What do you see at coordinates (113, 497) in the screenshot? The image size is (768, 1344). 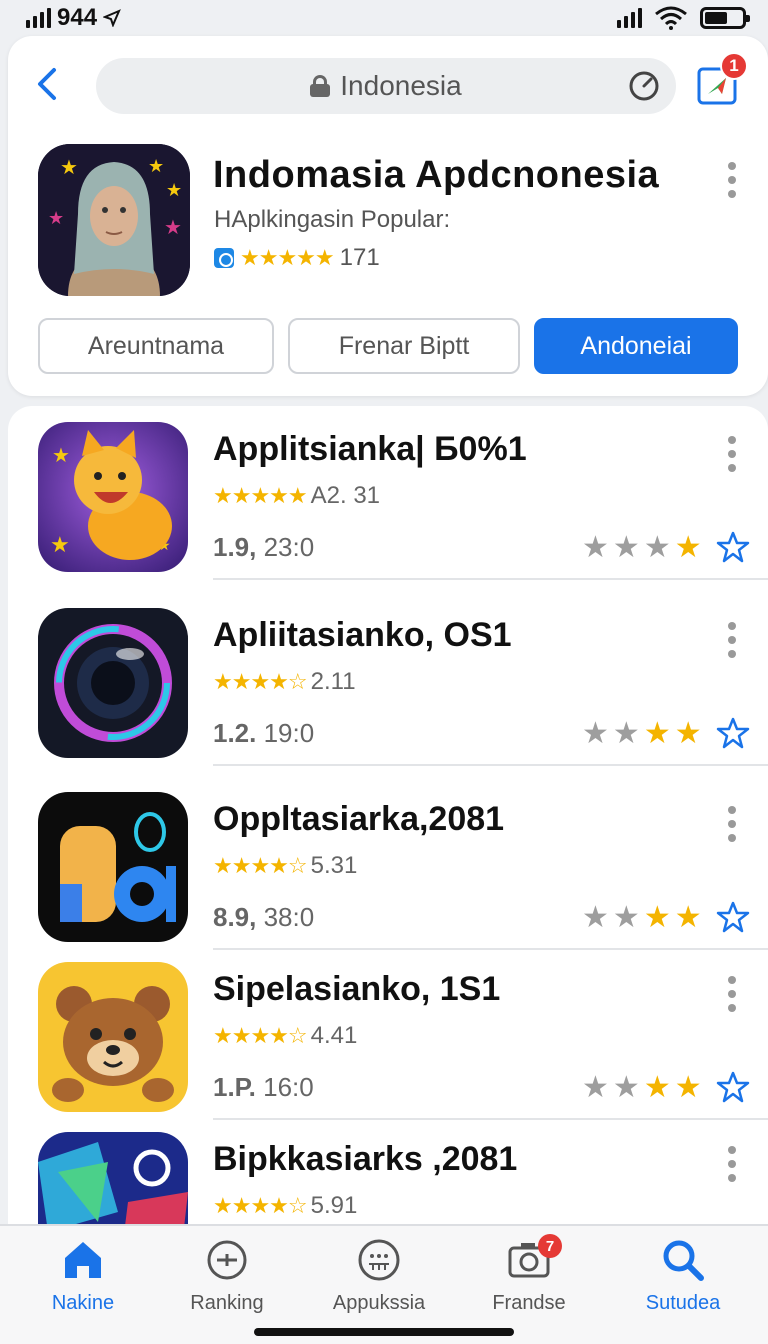 I see `fox-app-icon: ★ ★ ★` at bounding box center [113, 497].